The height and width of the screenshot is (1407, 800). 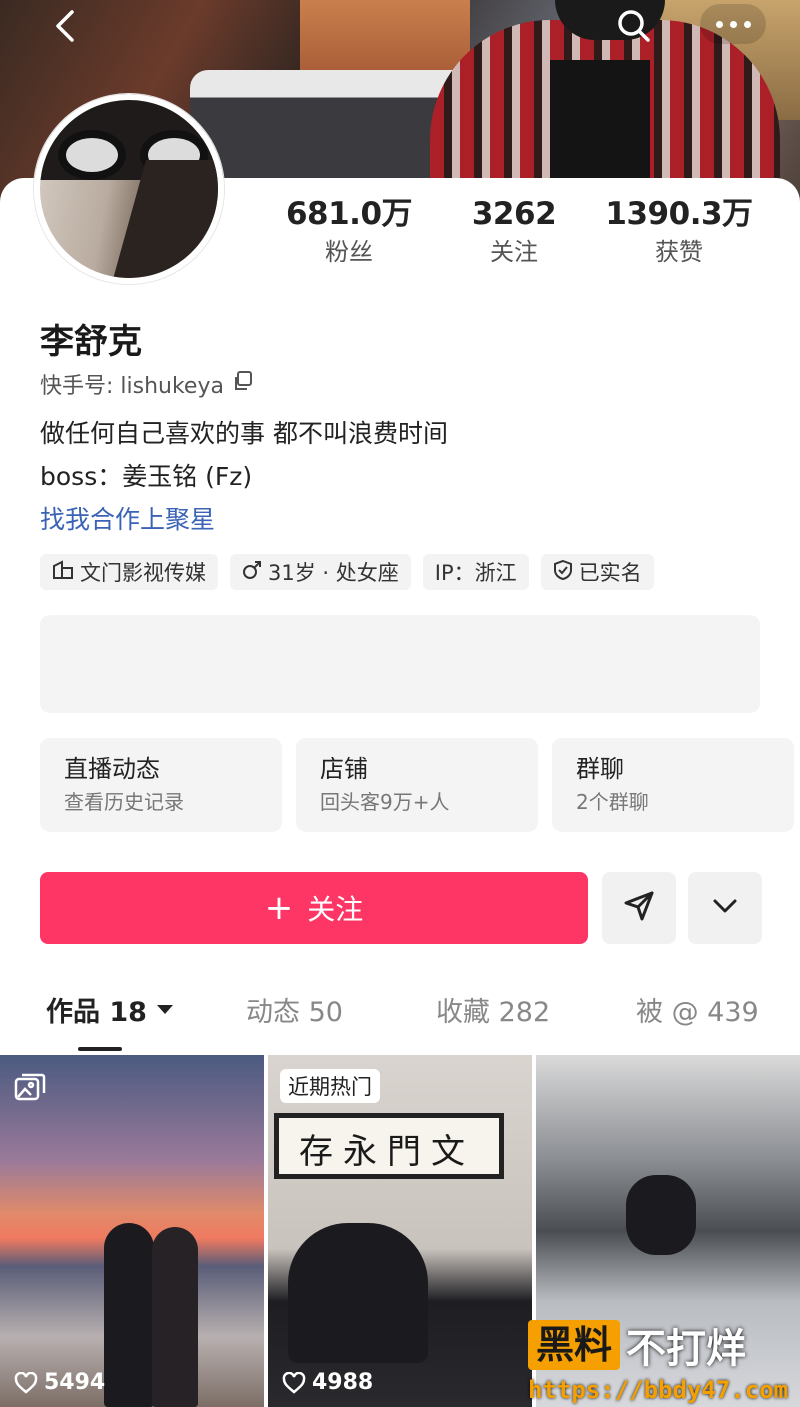 What do you see at coordinates (279, 908) in the screenshot?
I see `plus-icon: +` at bounding box center [279, 908].